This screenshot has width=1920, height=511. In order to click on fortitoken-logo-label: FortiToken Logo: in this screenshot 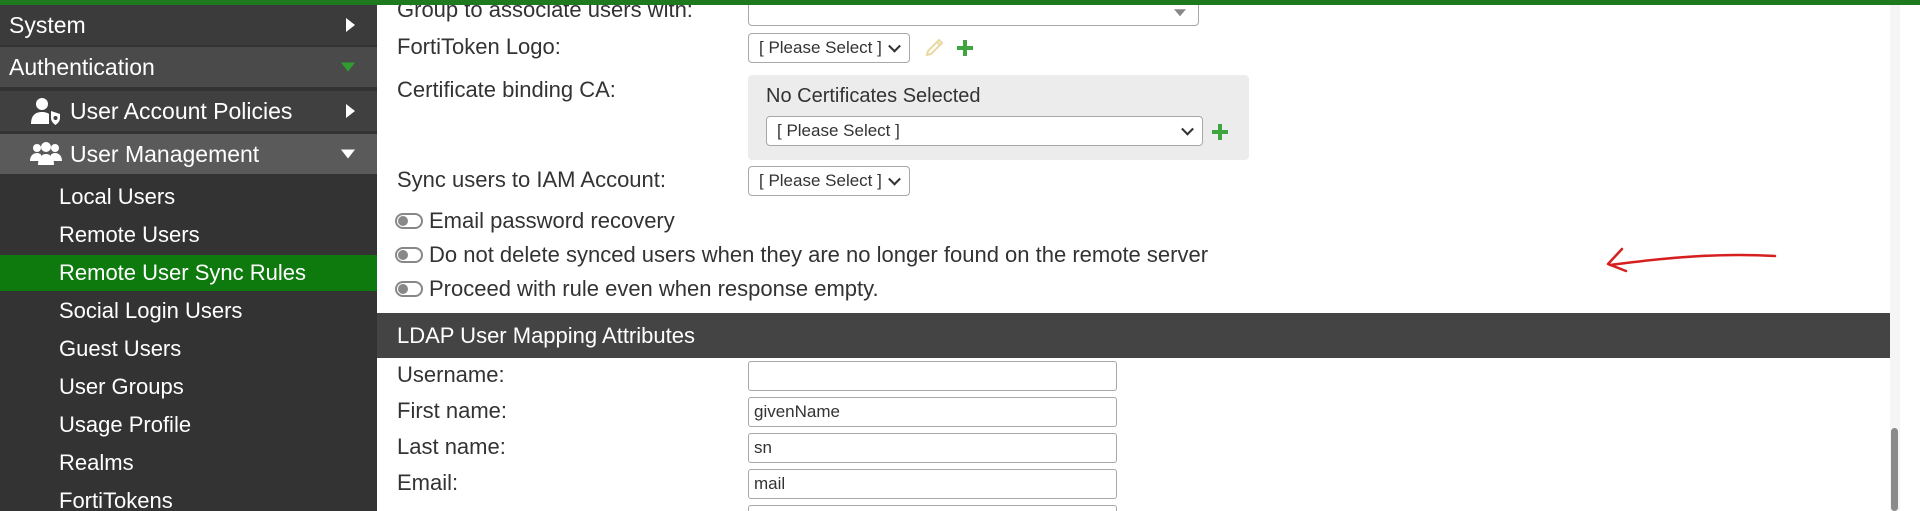, I will do `click(479, 46)`.